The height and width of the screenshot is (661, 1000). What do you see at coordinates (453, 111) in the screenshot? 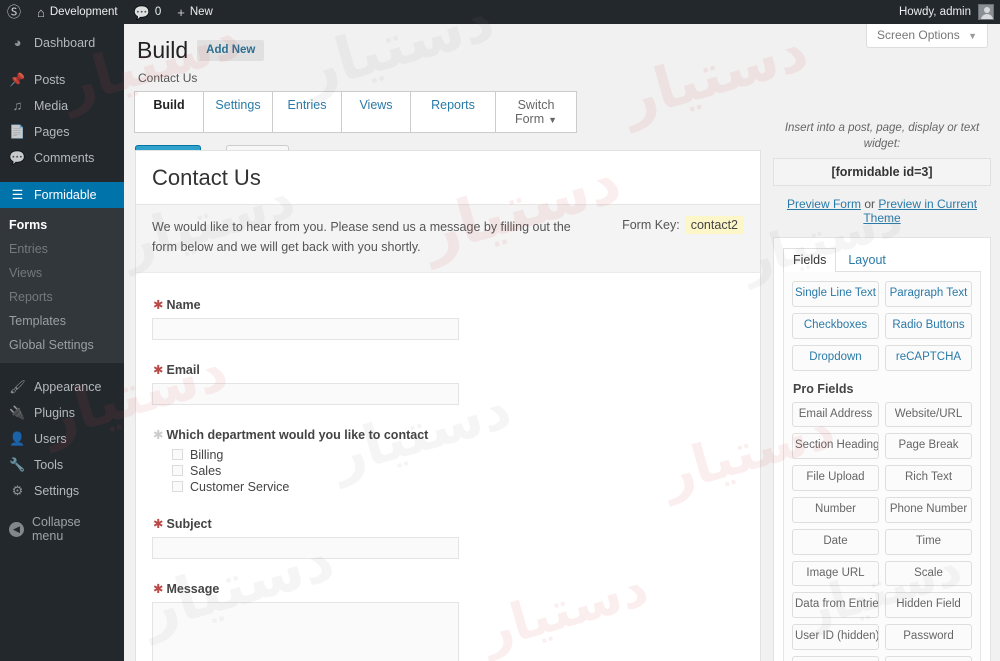
I see `tab-reports: Reports` at bounding box center [453, 111].